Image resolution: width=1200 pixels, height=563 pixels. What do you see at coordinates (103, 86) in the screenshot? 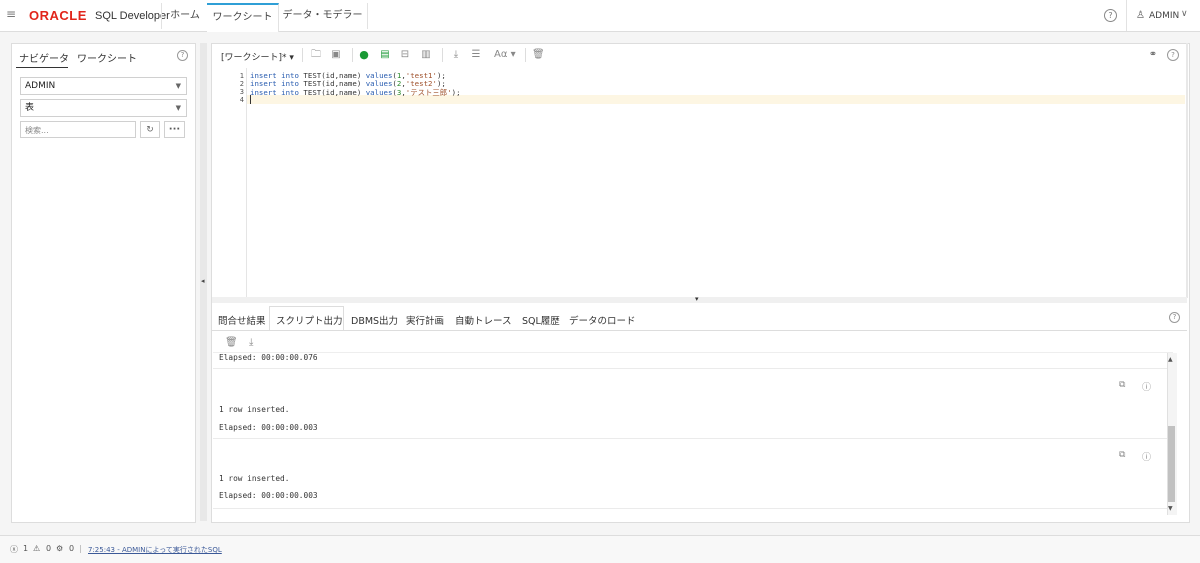
I see `schema-select: ADMIN ▼` at bounding box center [103, 86].